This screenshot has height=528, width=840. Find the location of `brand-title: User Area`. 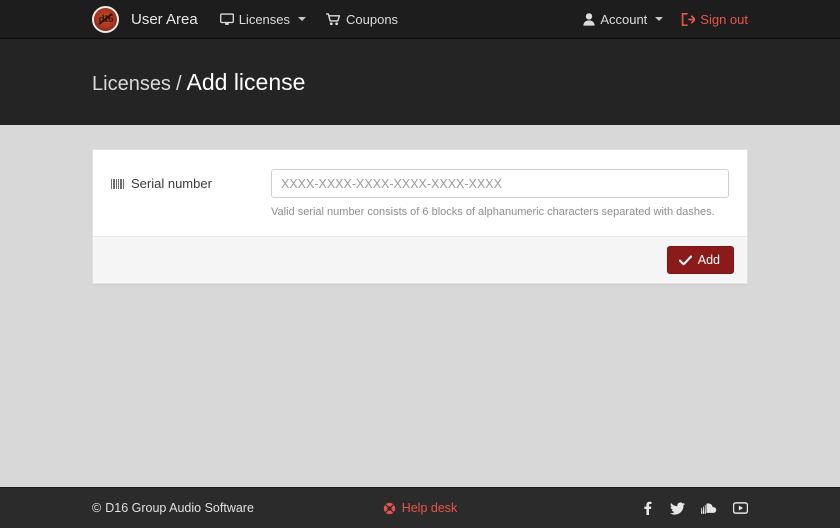

brand-title: User Area is located at coordinates (164, 19).